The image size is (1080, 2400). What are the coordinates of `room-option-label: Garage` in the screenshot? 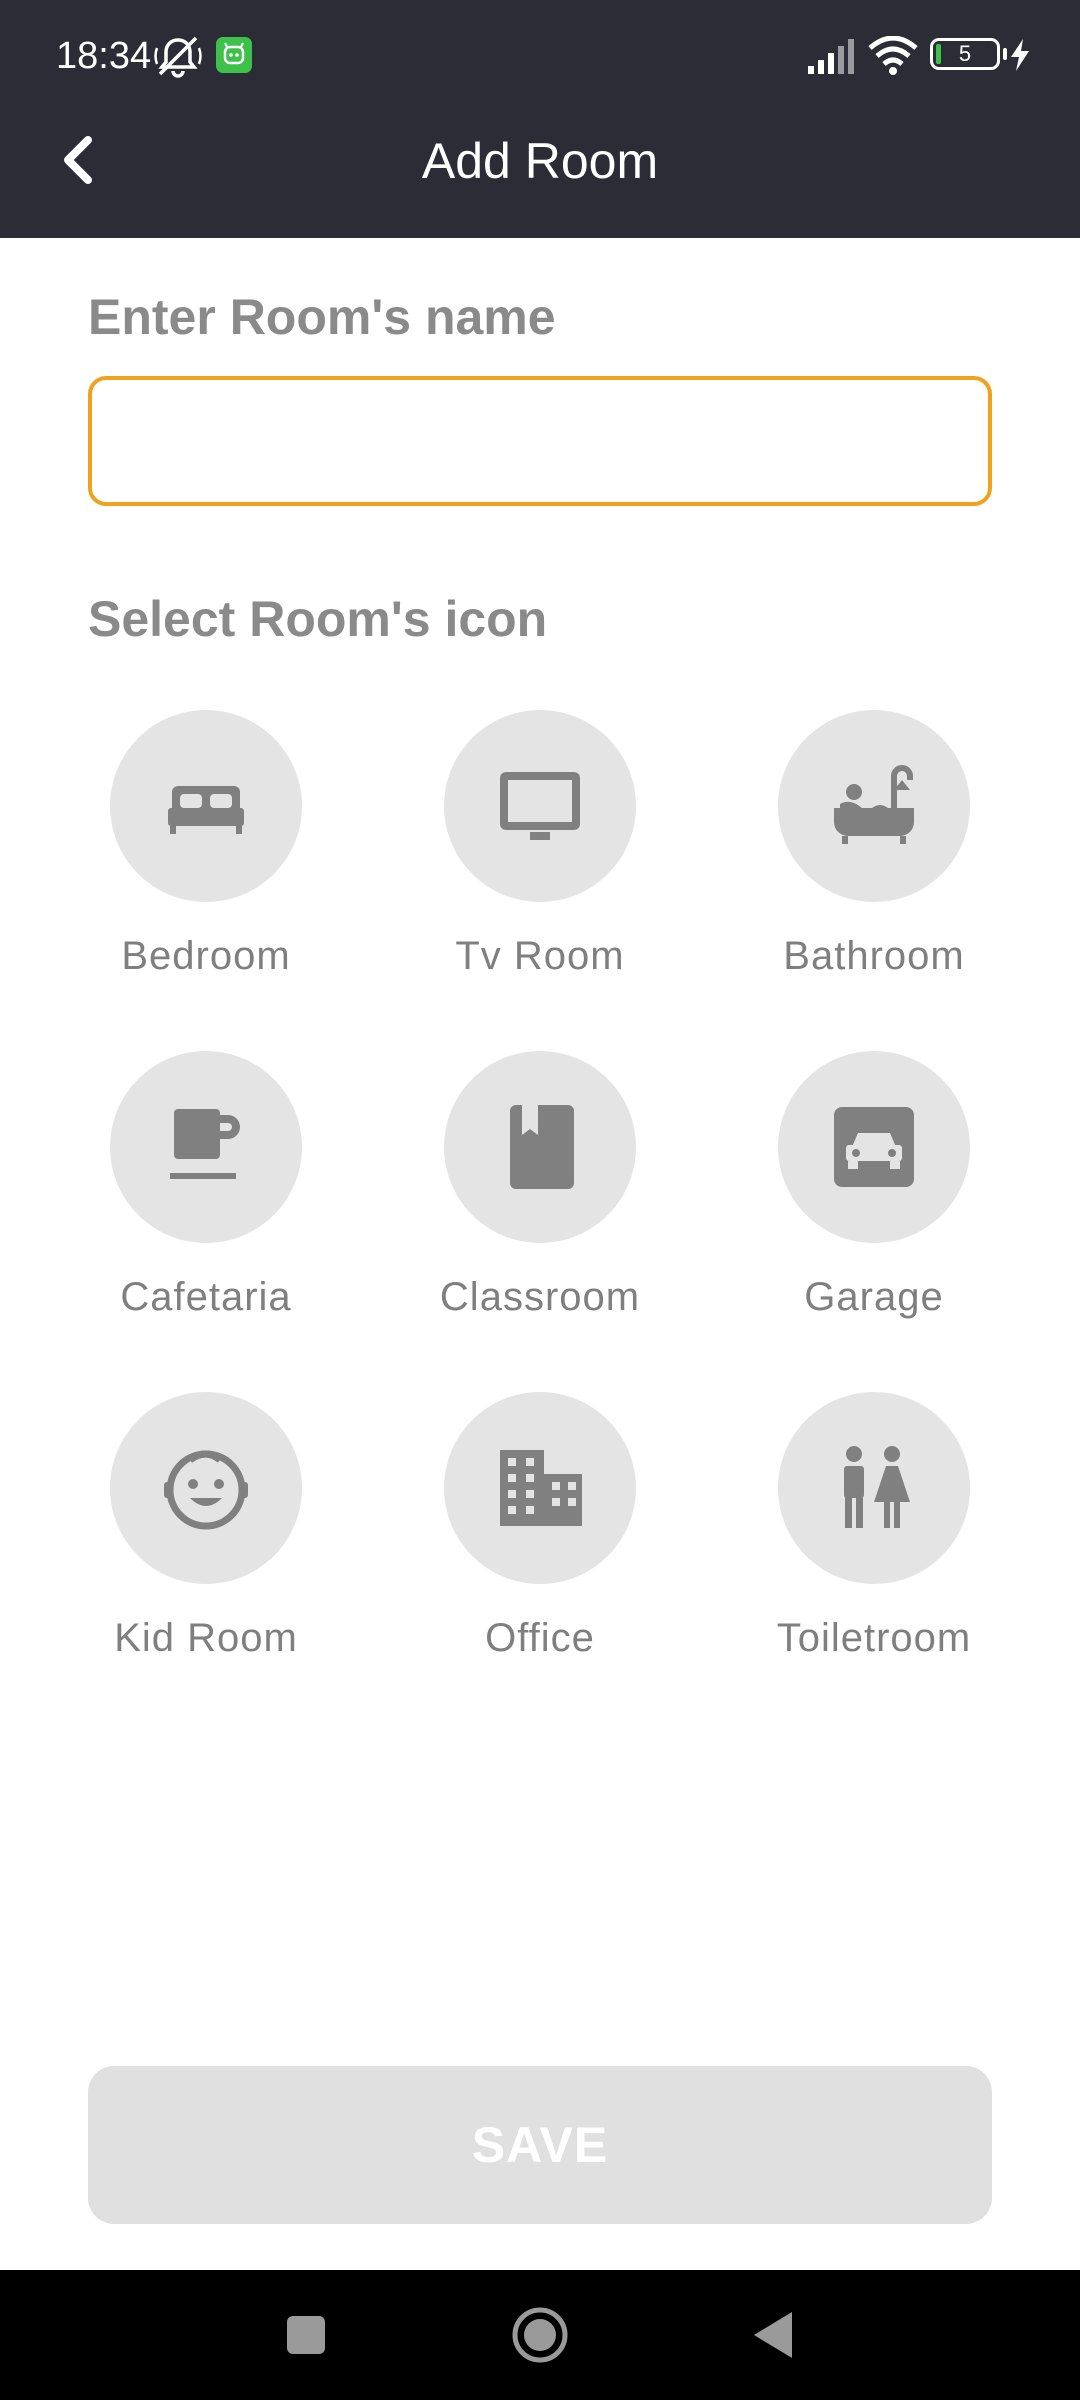 It's located at (874, 1297).